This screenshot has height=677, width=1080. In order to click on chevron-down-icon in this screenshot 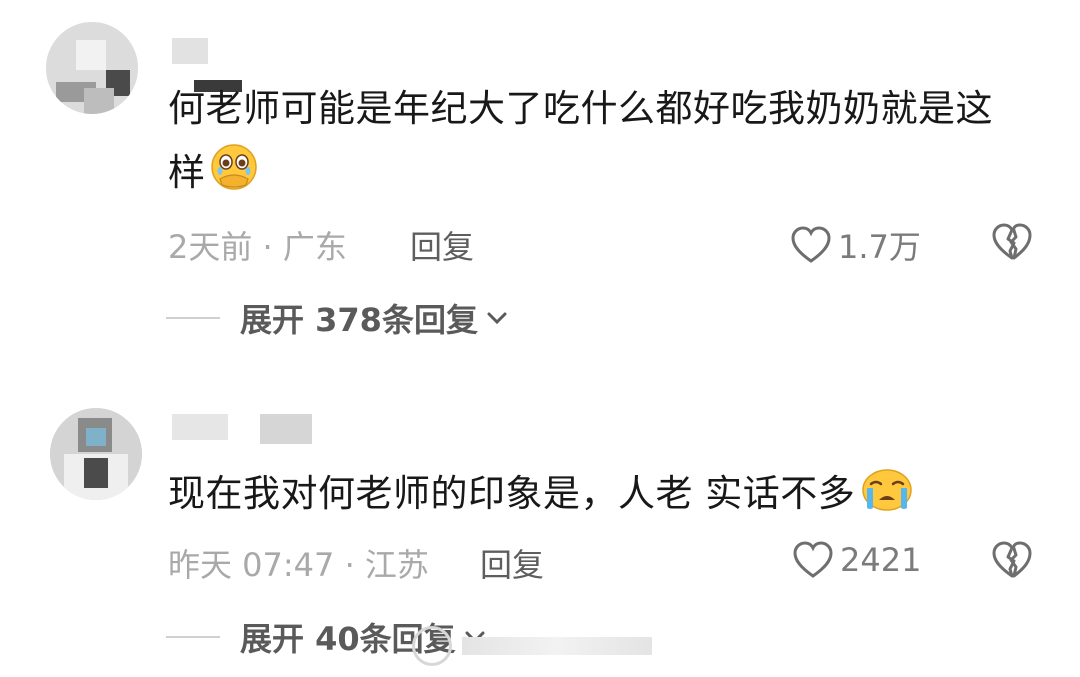, I will do `click(497, 318)`.